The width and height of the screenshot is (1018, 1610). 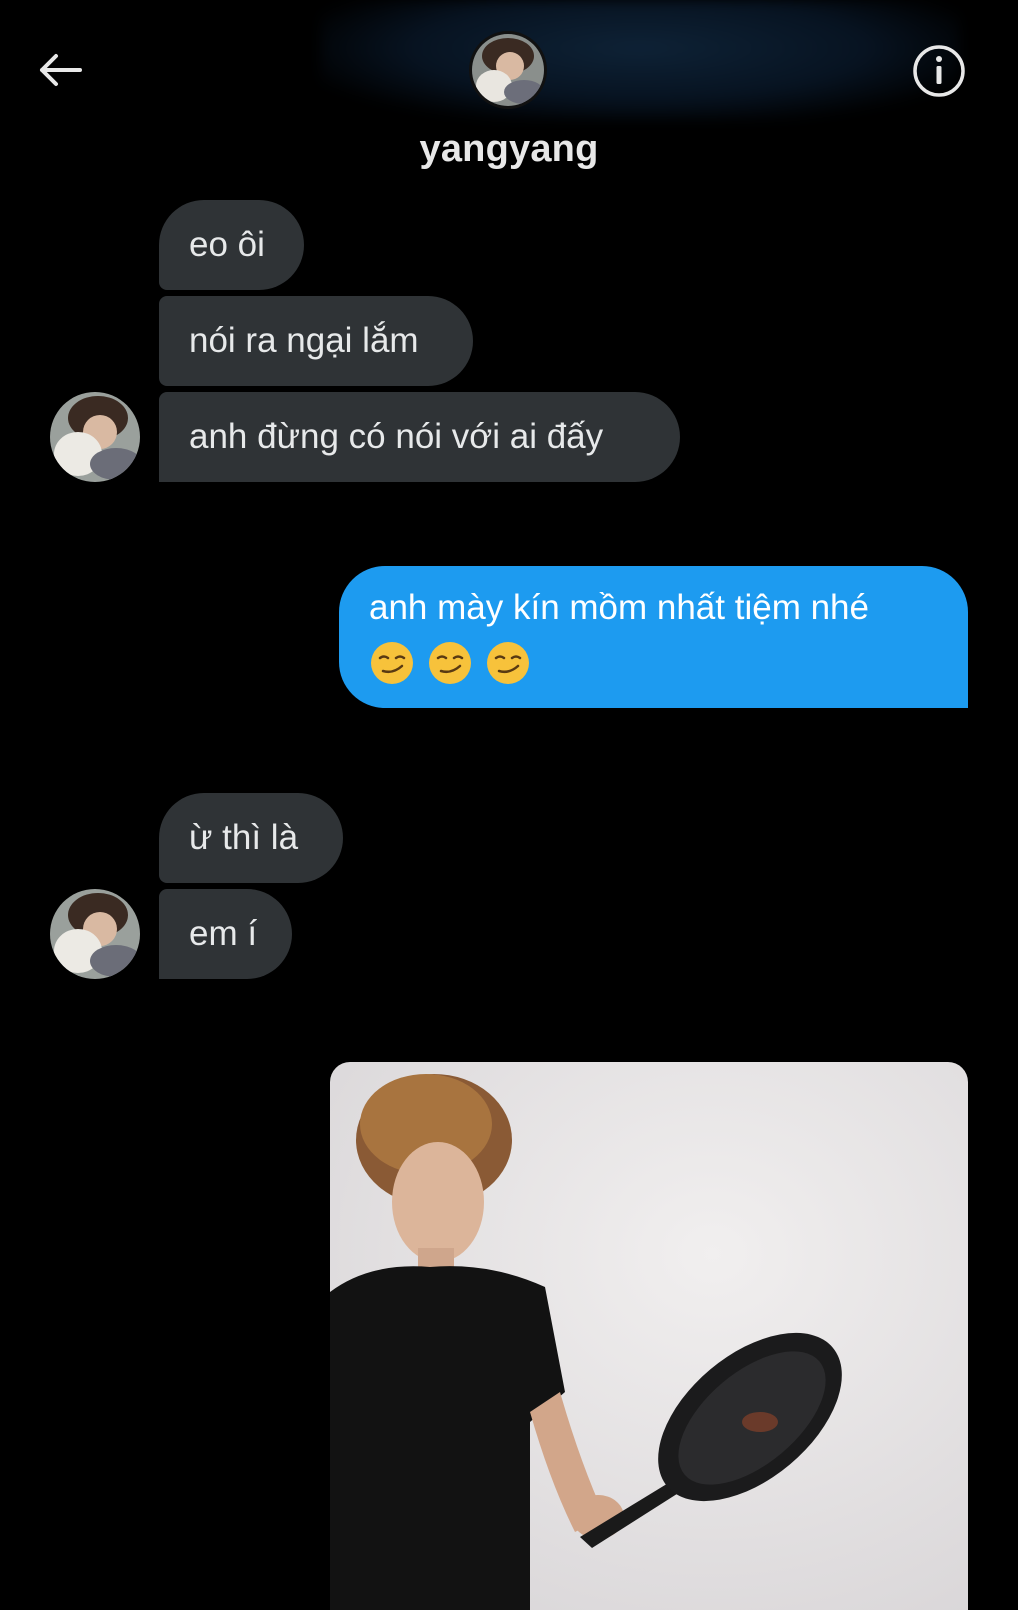 I want to click on arrow-left-icon, so click(x=61, y=70).